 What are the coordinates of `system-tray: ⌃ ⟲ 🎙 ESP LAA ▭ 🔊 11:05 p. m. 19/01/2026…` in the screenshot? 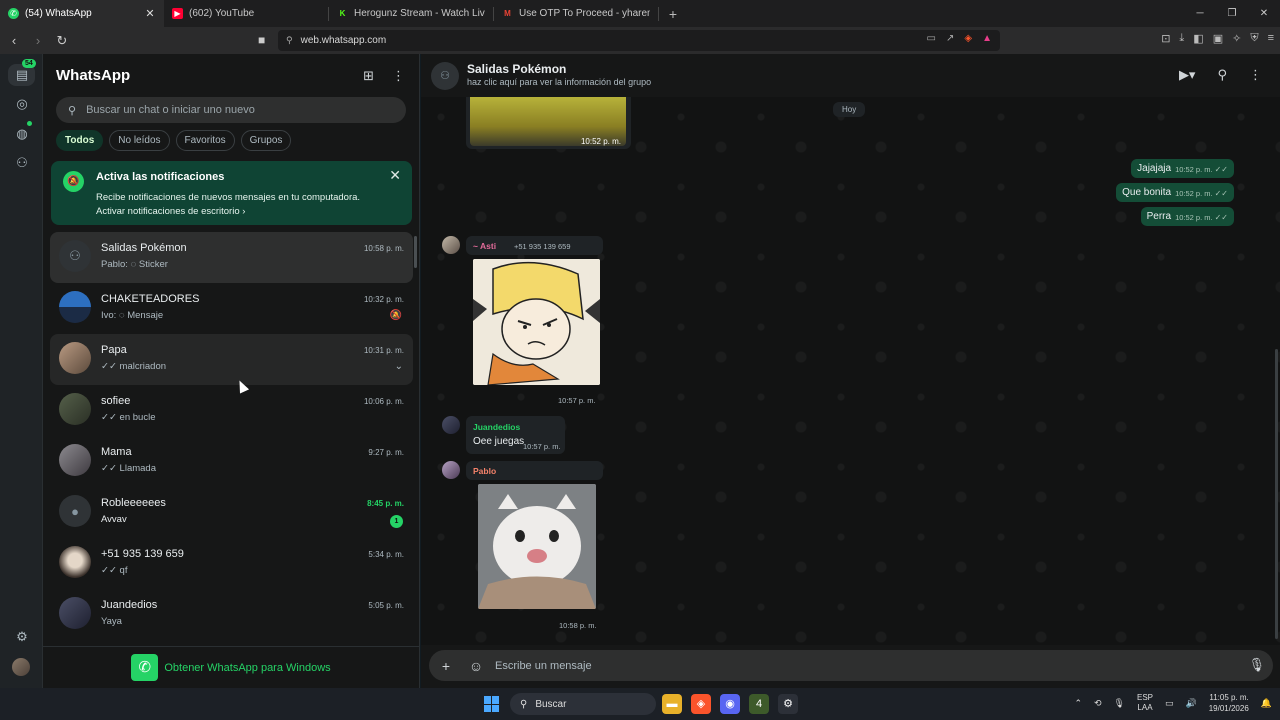 It's located at (1173, 703).